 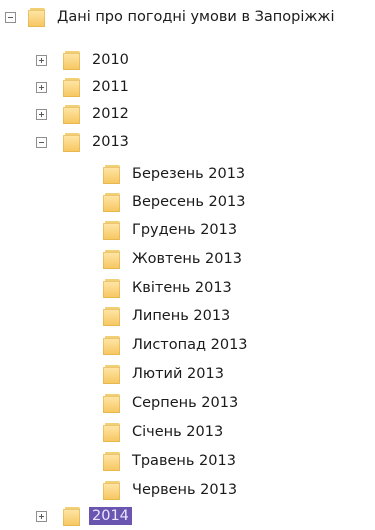 What do you see at coordinates (189, 174) in the screenshot?
I see `tree-node-label: Березень 2013` at bounding box center [189, 174].